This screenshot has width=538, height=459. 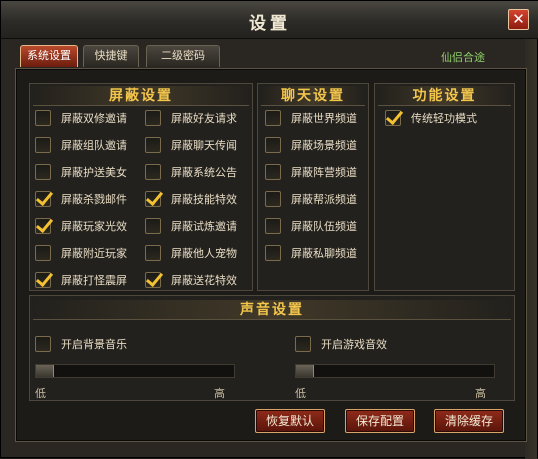 I want to click on save-config-button: 保存配置, so click(x=380, y=421).